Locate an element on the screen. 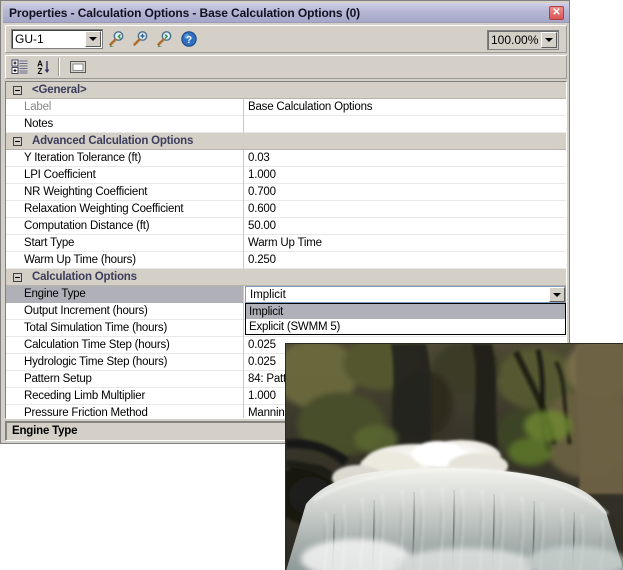  element-selector-value: GU-1 is located at coordinates (29, 39).